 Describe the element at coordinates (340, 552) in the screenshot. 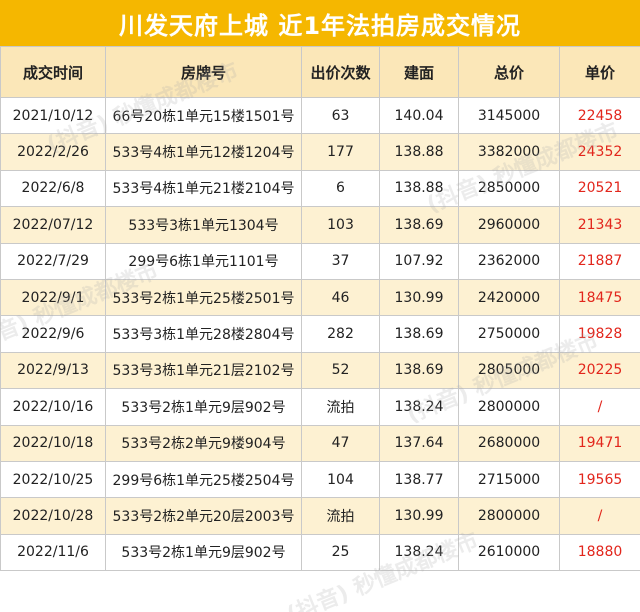

I see `cell-bid-count: 25` at that location.